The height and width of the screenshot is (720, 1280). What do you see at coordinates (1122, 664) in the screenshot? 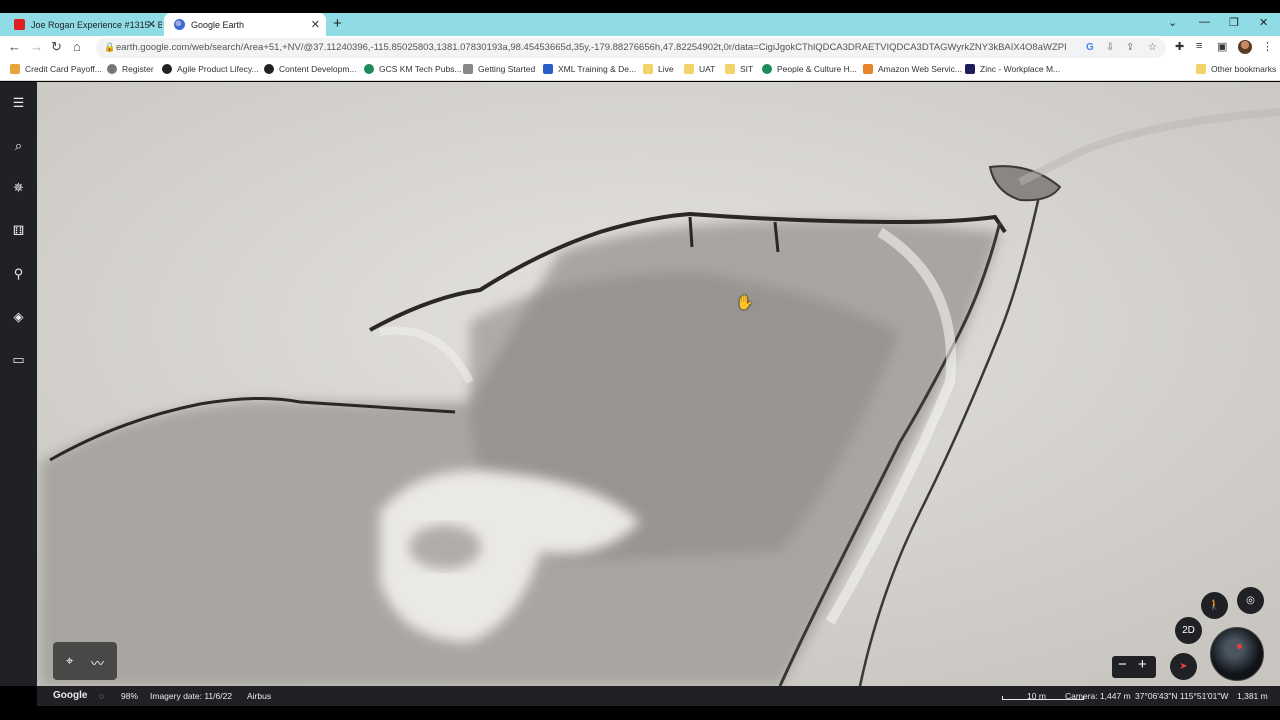
I see `zoom-out-button: −` at bounding box center [1122, 664].